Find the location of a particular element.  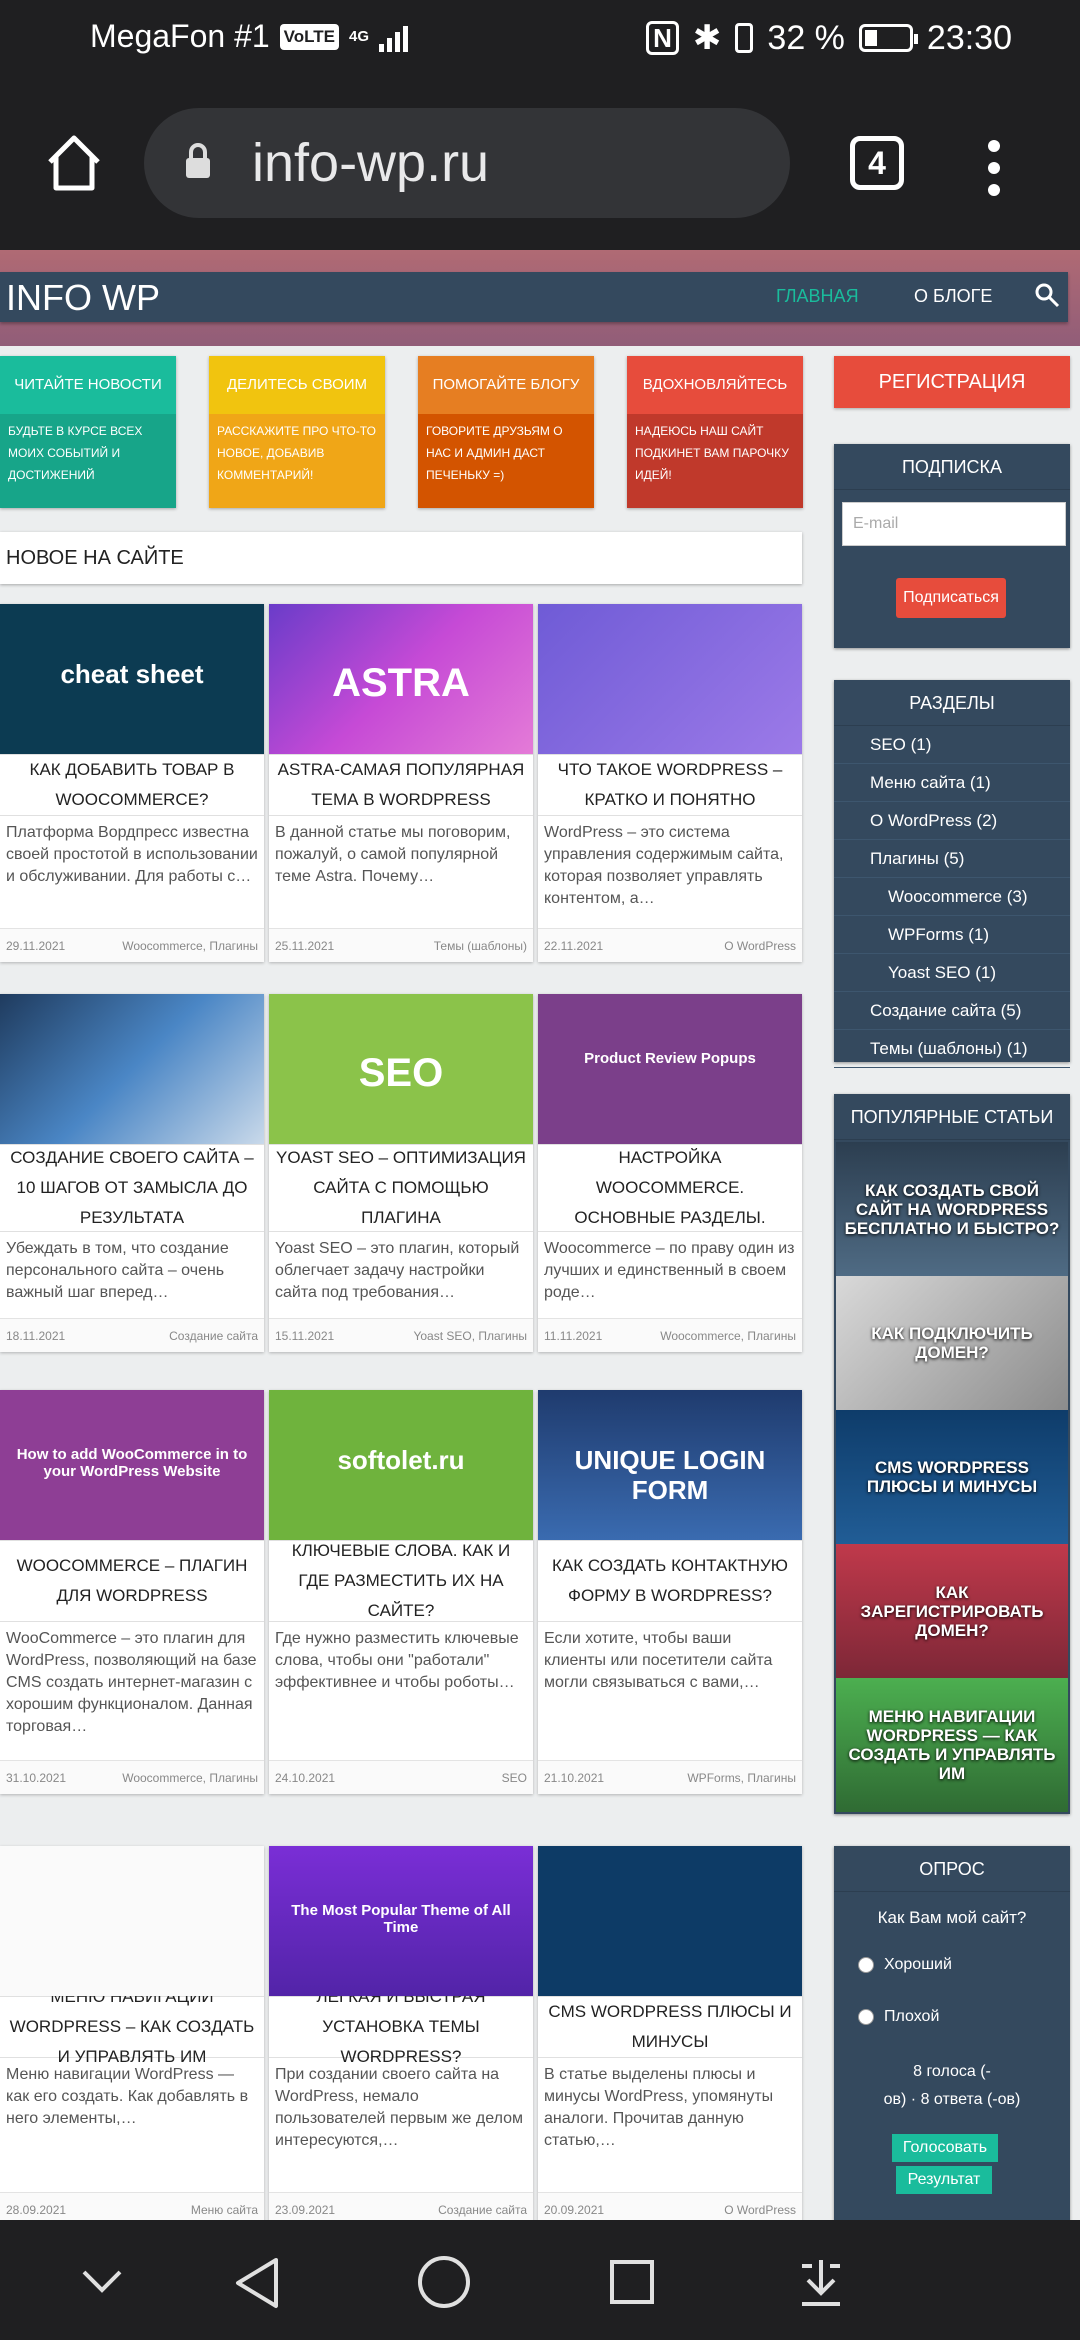

post-title: КАК ДОБАВИТЬ ТОВАР В WOOCOMMERCE? is located at coordinates (132, 785).